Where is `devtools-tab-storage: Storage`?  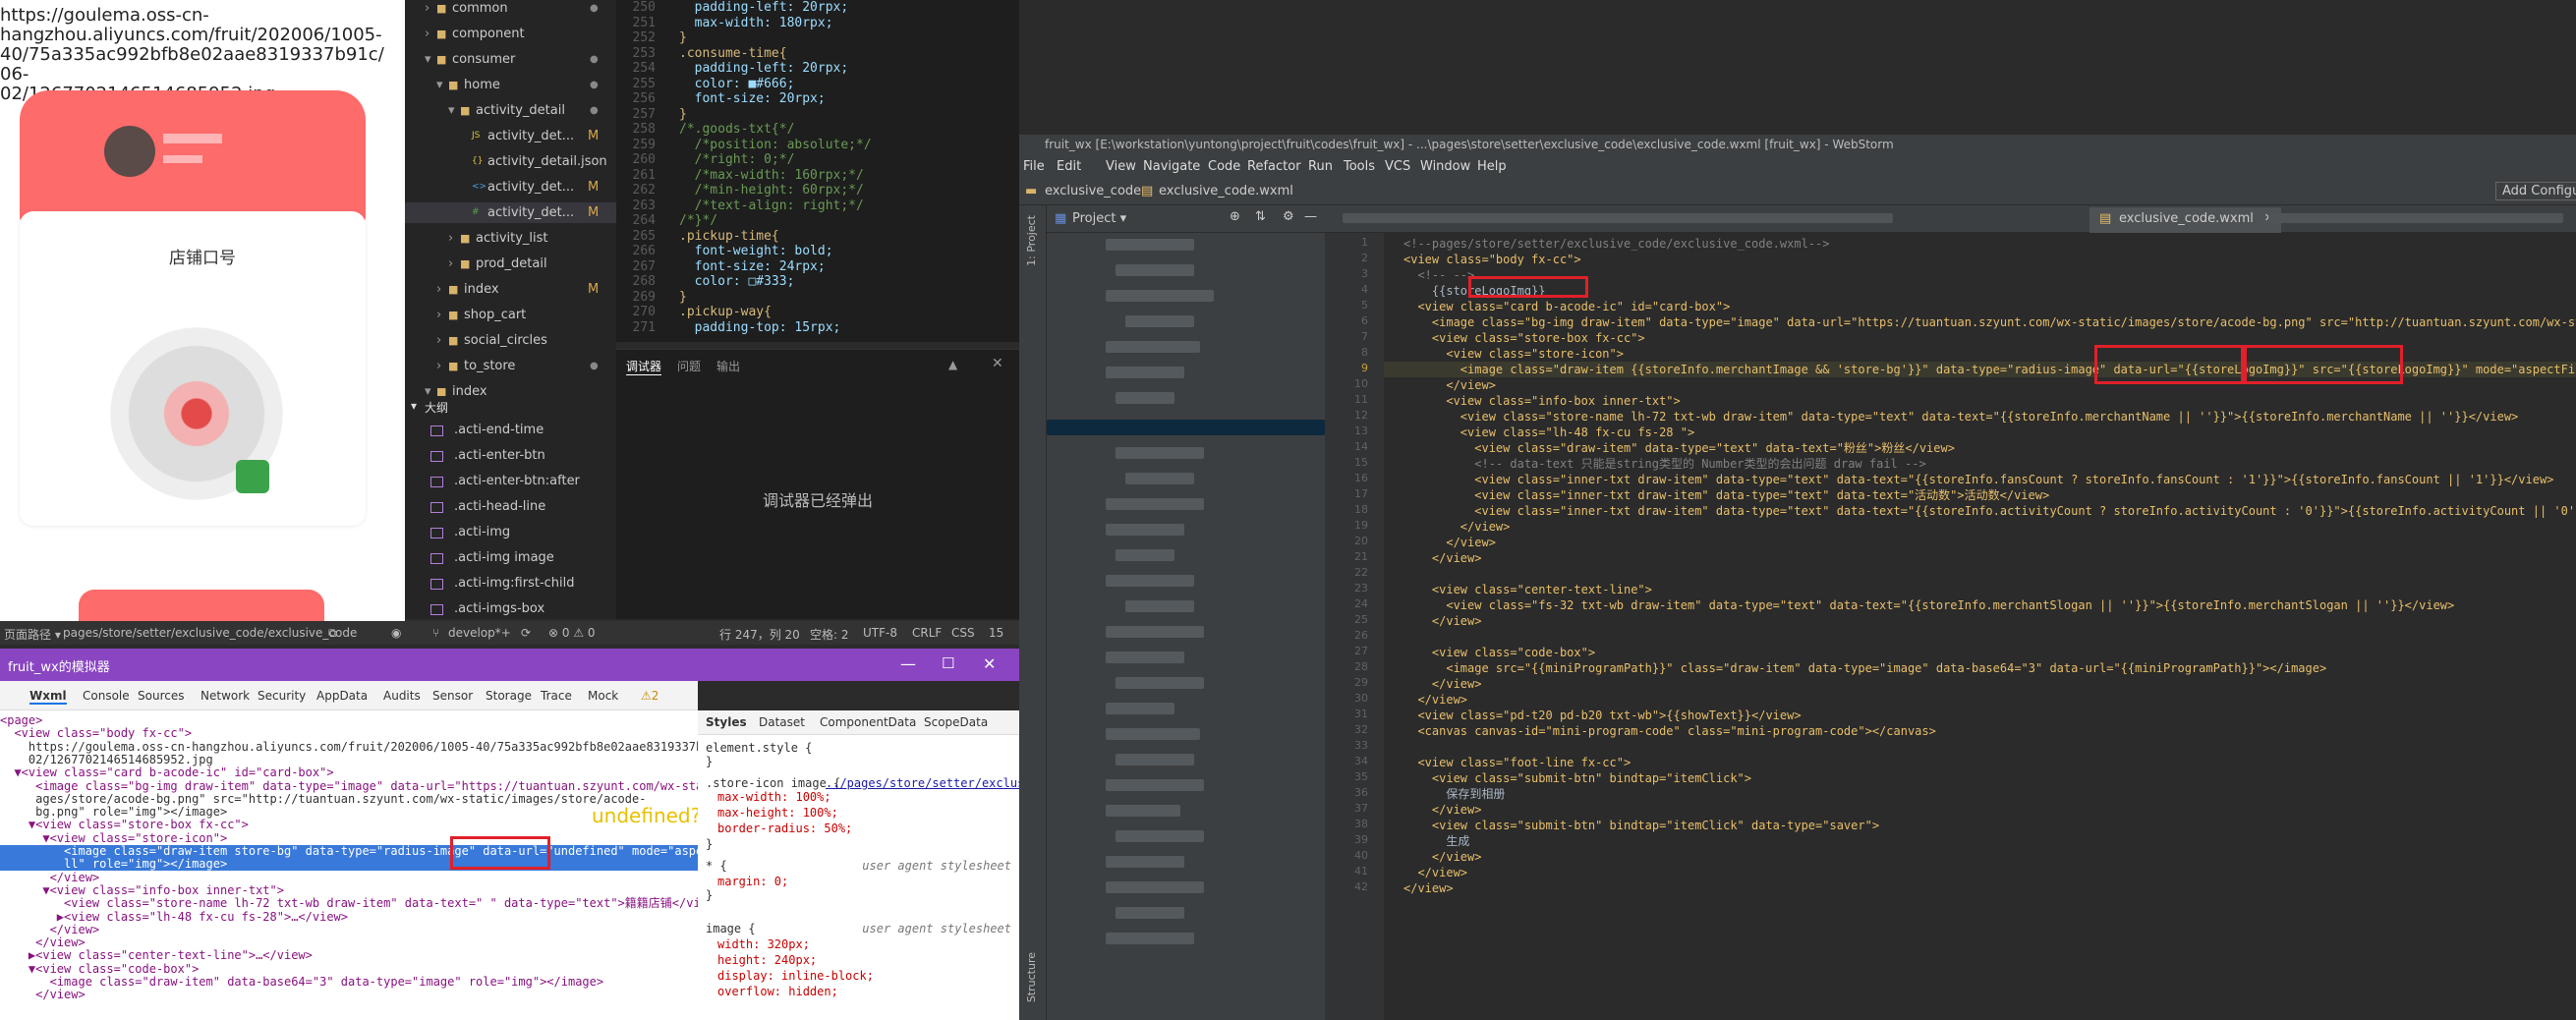 devtools-tab-storage: Storage is located at coordinates (509, 696).